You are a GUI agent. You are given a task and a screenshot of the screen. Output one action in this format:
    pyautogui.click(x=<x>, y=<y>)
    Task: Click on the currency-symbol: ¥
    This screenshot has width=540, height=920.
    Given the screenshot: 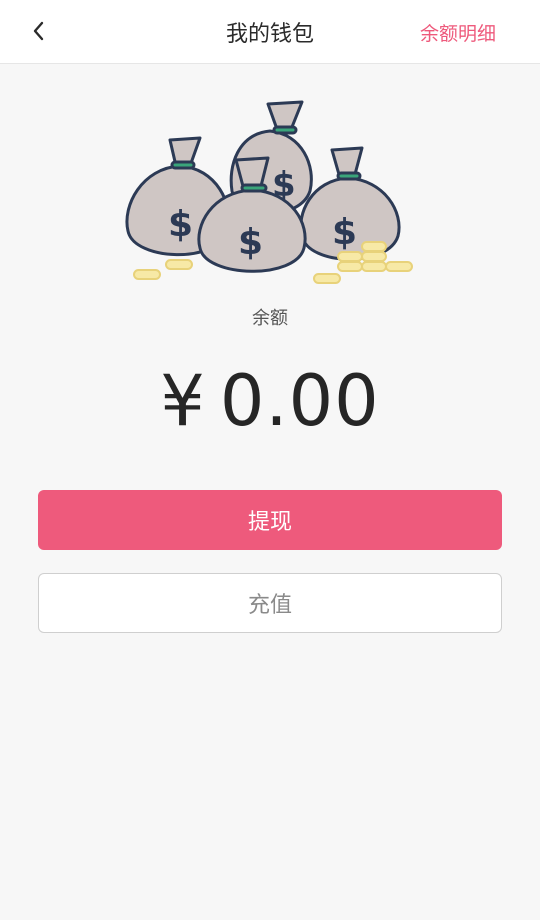 What is the action you would take?
    pyautogui.click(x=183, y=401)
    